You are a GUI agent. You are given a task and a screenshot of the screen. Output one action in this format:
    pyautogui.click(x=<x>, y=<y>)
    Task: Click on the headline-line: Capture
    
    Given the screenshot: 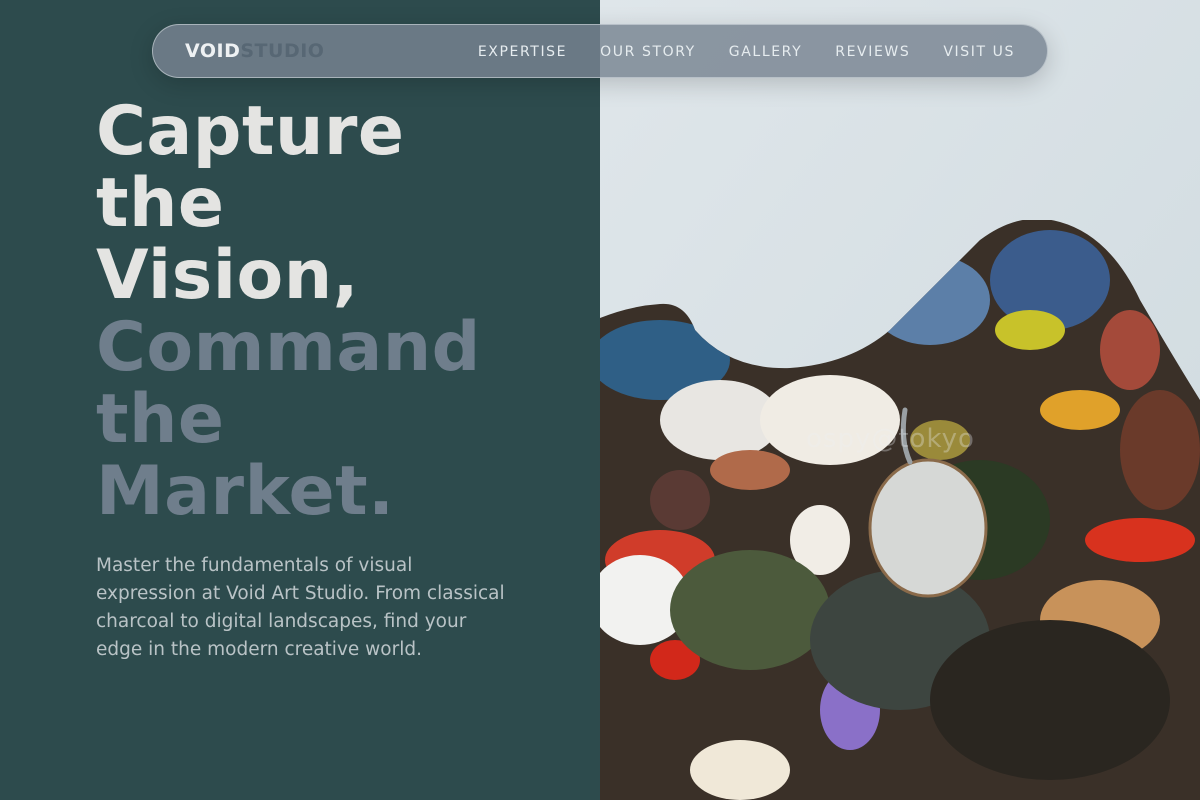 What is the action you would take?
    pyautogui.click(x=250, y=131)
    